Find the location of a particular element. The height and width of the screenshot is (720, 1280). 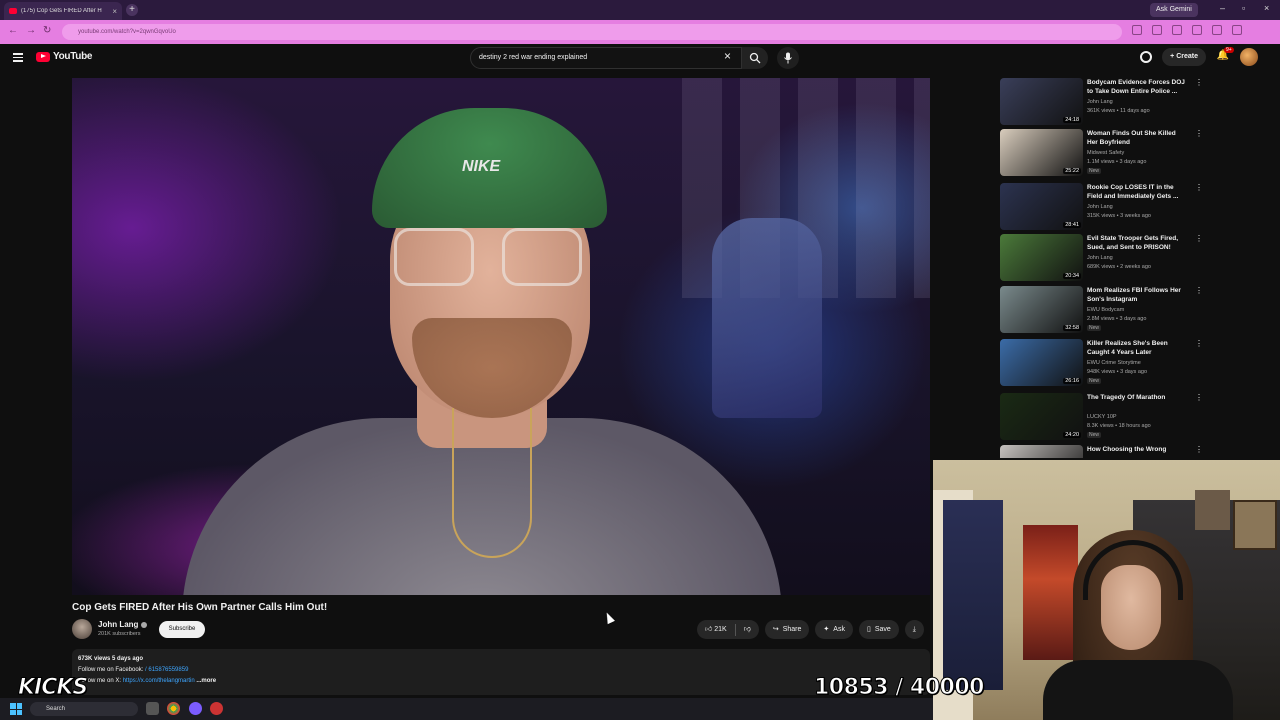

channel-name: John Lang is located at coordinates (118, 624).